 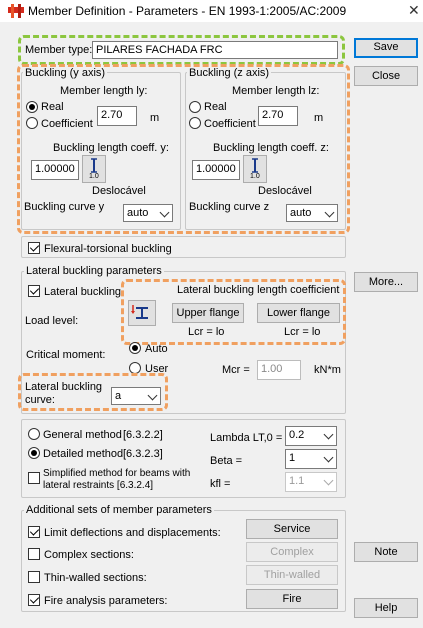 I want to click on complex-button: Complex, so click(x=292, y=552).